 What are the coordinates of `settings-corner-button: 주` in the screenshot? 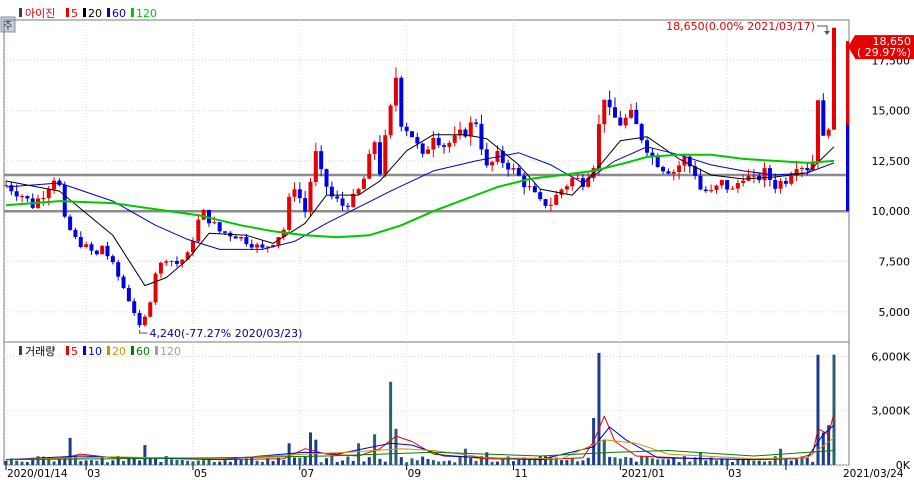 It's located at (8, 24).